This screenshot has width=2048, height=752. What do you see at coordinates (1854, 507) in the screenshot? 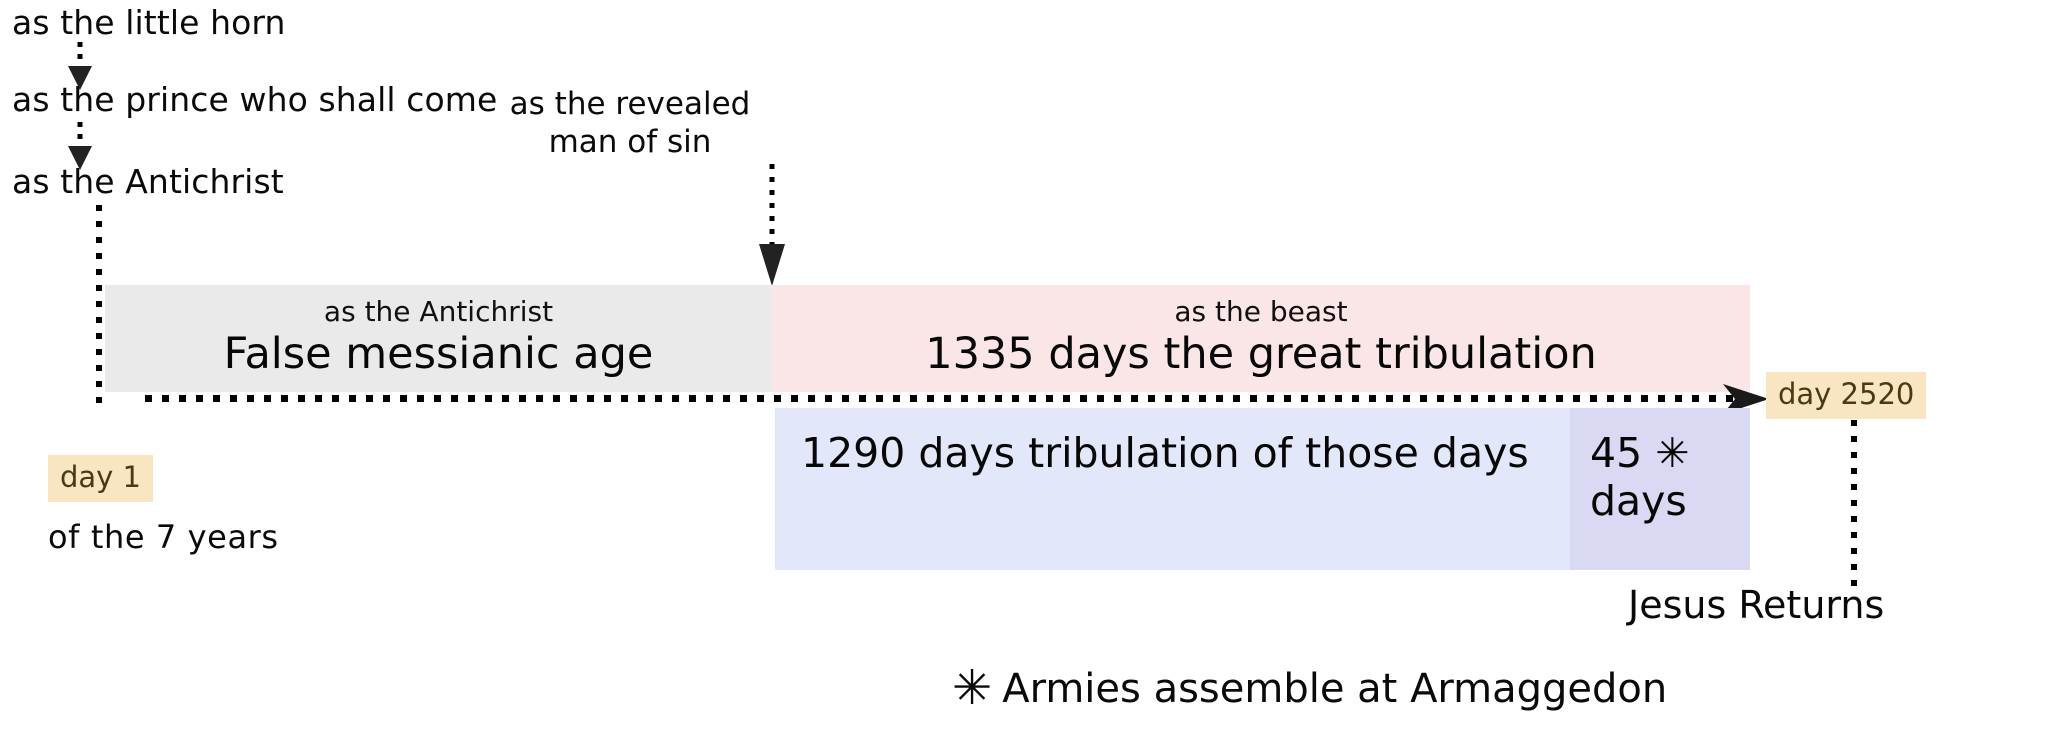
I see `jesus-returns-dotted-line` at bounding box center [1854, 507].